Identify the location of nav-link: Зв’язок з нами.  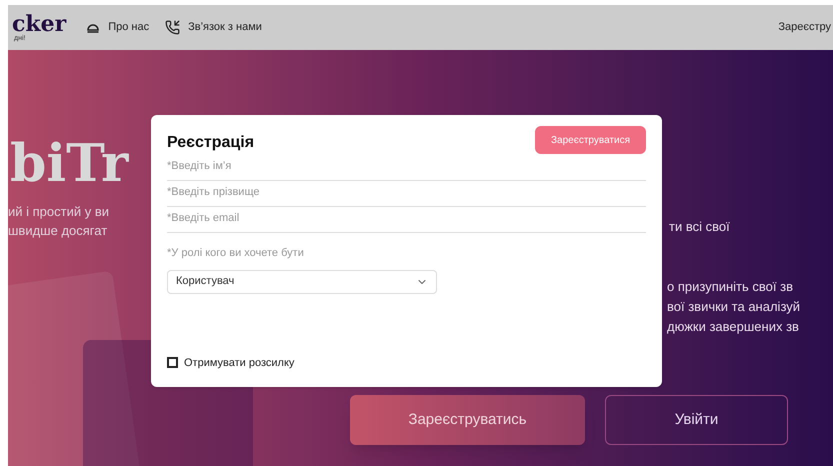
(213, 27).